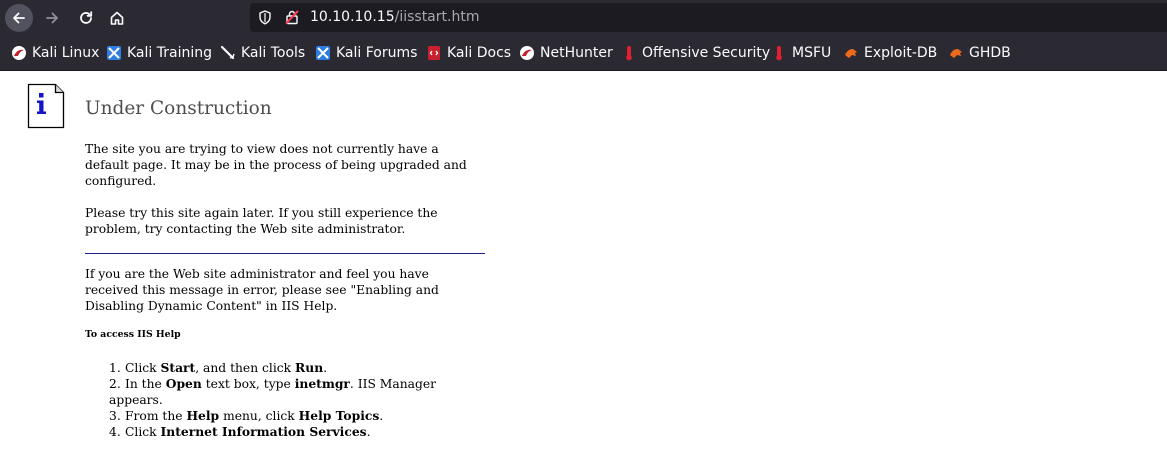 The width and height of the screenshot is (1167, 465). Describe the element at coordinates (901, 53) in the screenshot. I see `bookmark-label: Exploit-DB` at that location.